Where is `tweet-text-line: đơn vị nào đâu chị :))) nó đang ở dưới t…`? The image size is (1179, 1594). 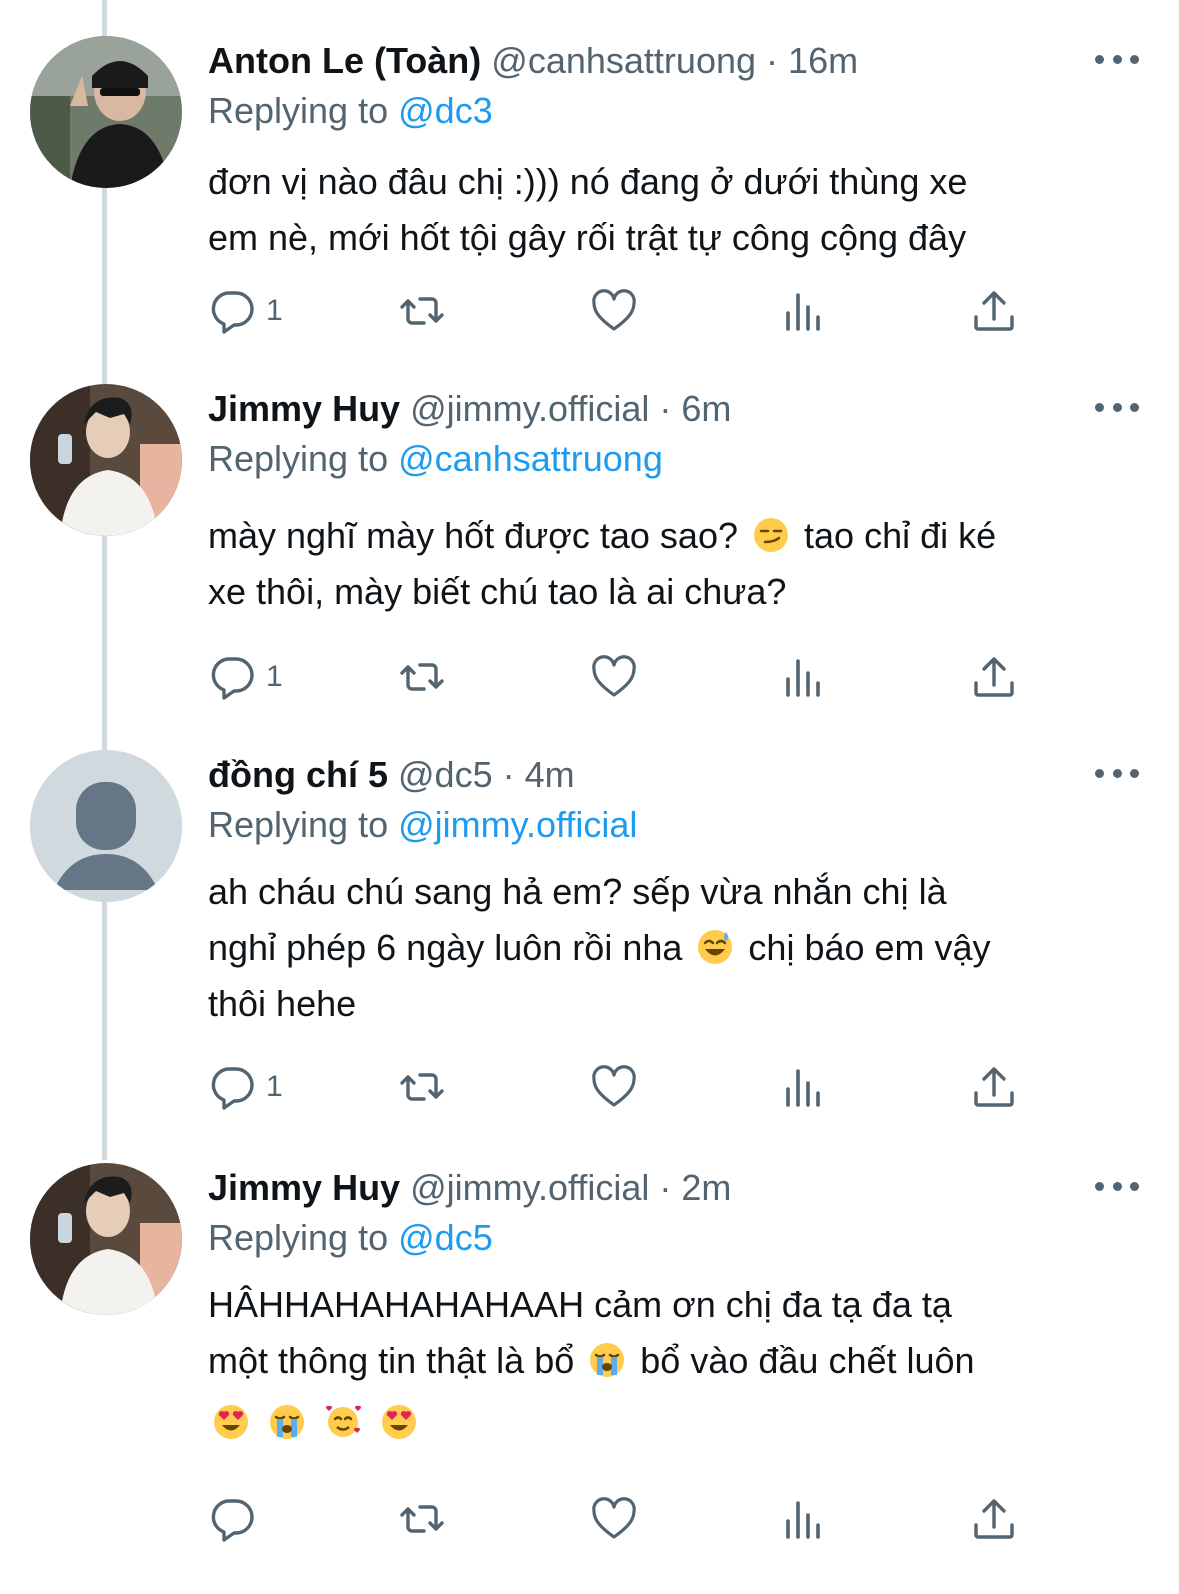
tweet-text-line: đơn vị nào đâu chị :))) nó đang ở dưới t… is located at coordinates (588, 181).